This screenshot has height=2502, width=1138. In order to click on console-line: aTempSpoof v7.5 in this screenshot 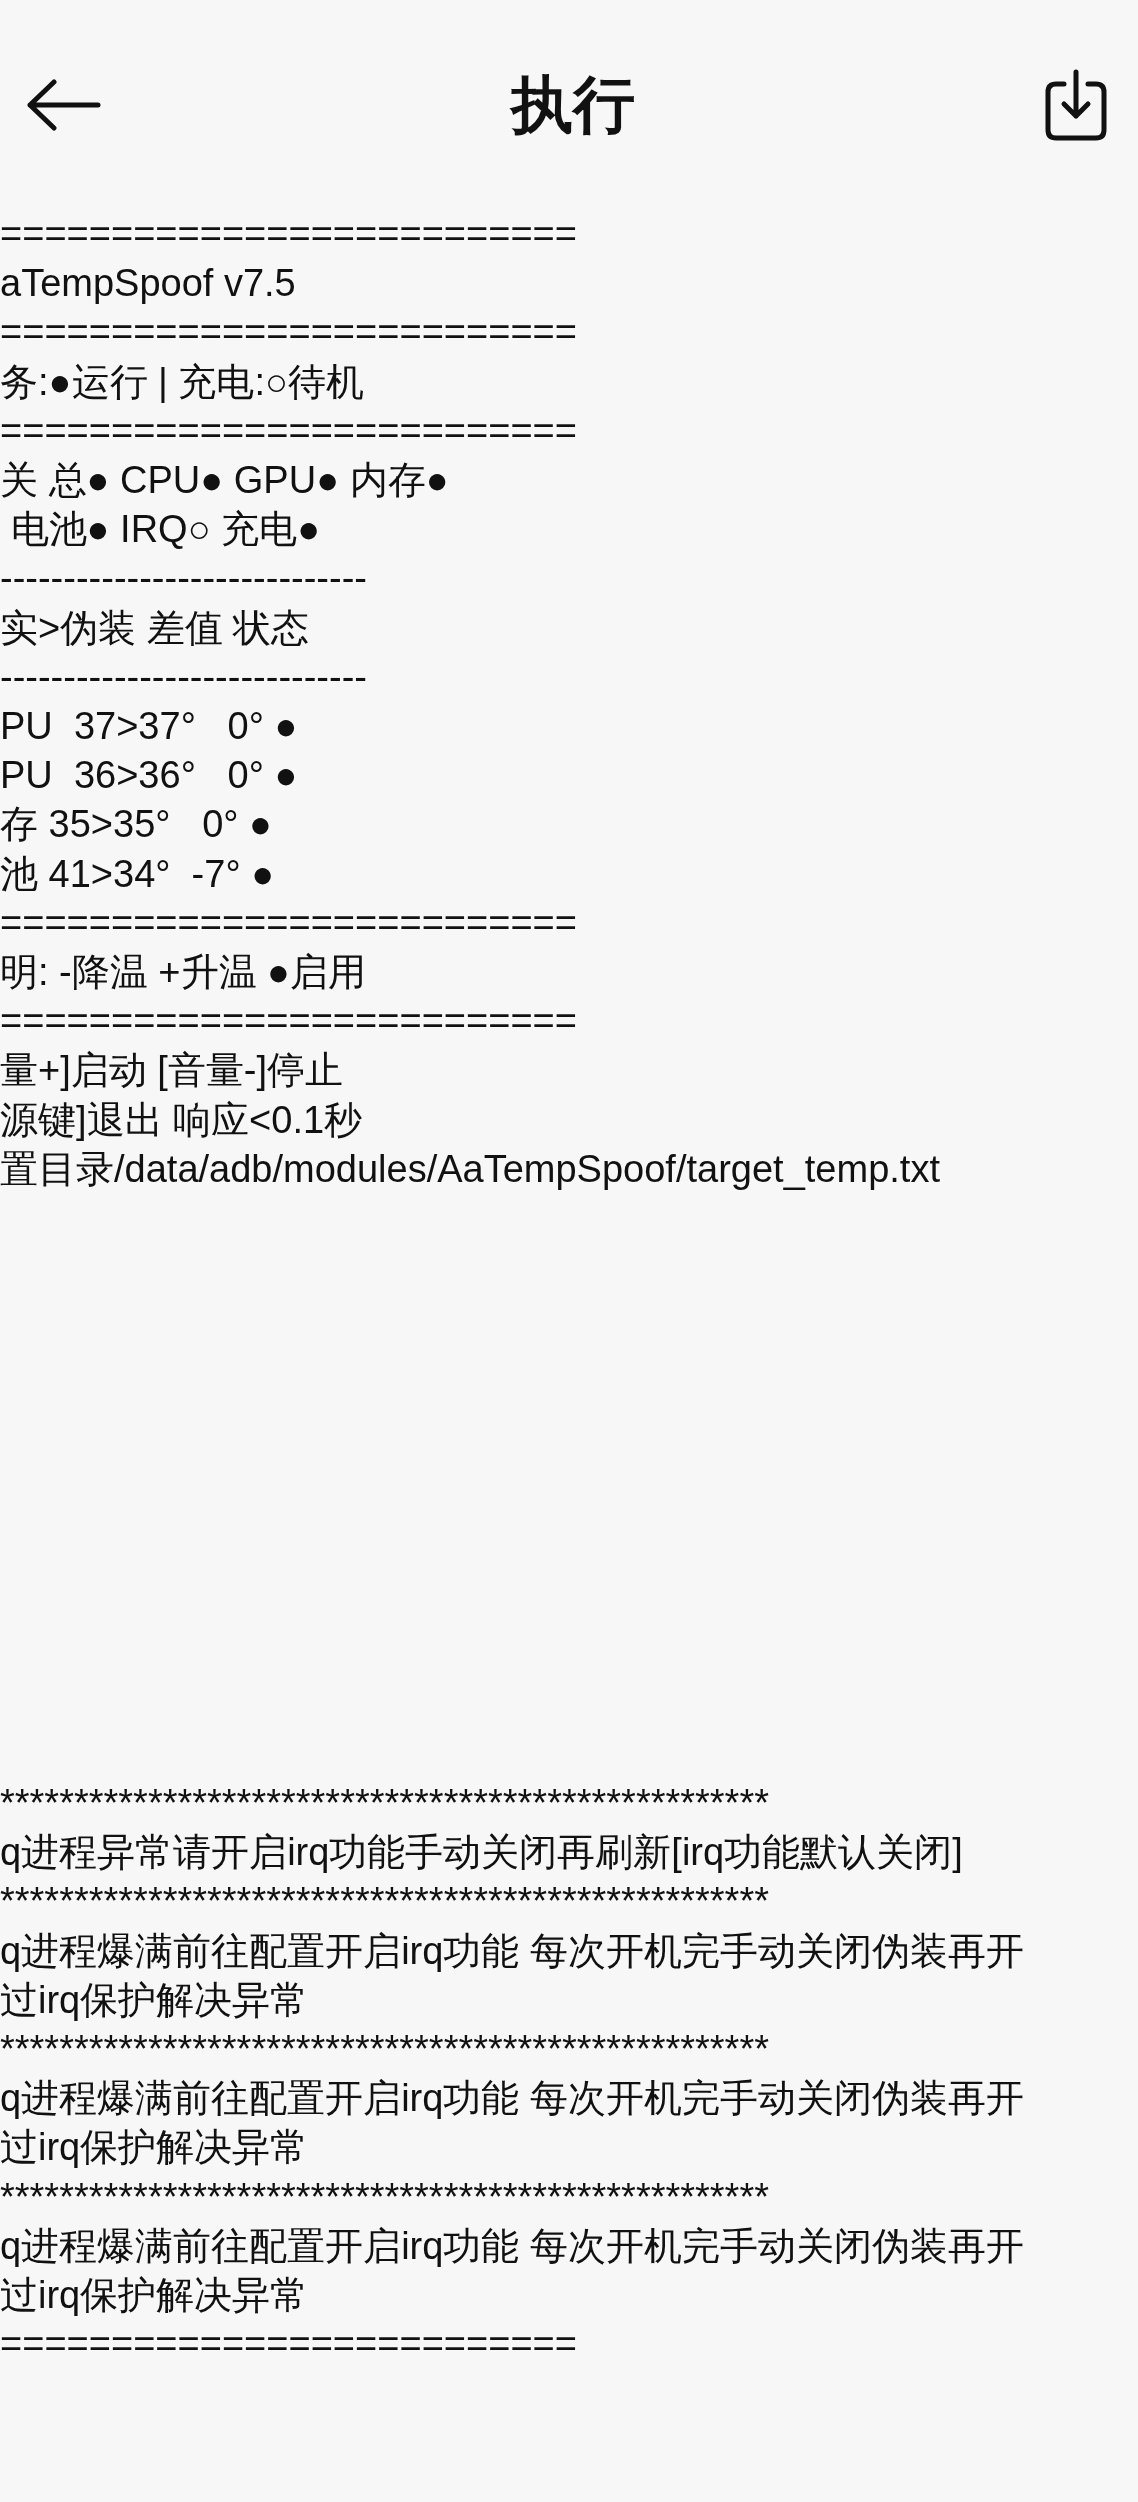, I will do `click(148, 284)`.